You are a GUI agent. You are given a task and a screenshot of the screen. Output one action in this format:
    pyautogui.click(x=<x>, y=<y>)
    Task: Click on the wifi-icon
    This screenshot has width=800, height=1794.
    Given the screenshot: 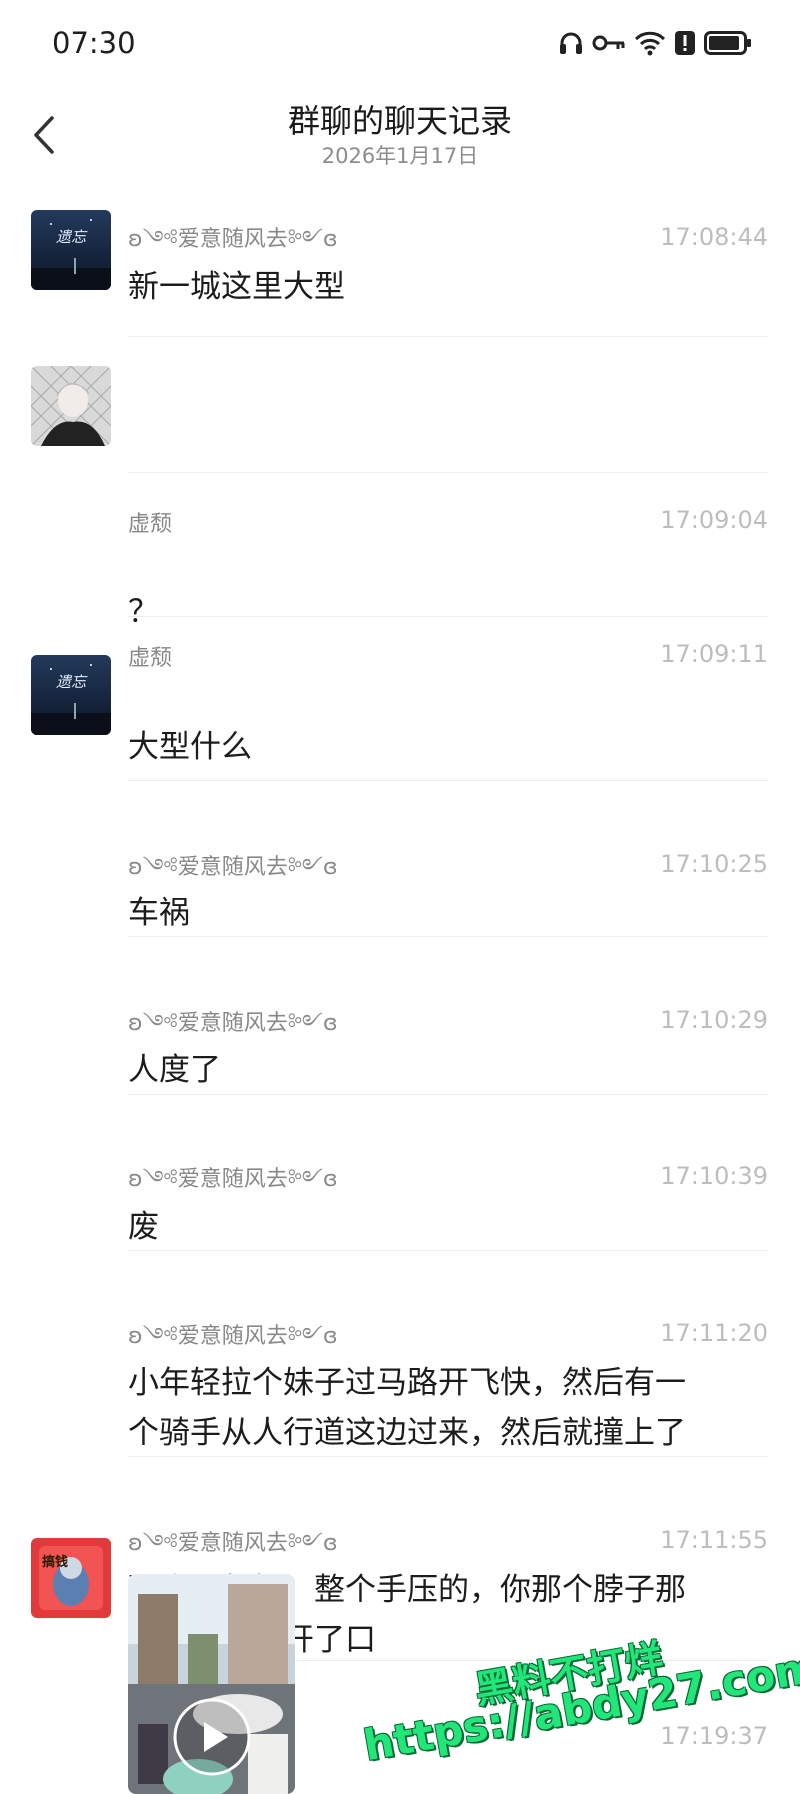 What is the action you would take?
    pyautogui.click(x=650, y=43)
    